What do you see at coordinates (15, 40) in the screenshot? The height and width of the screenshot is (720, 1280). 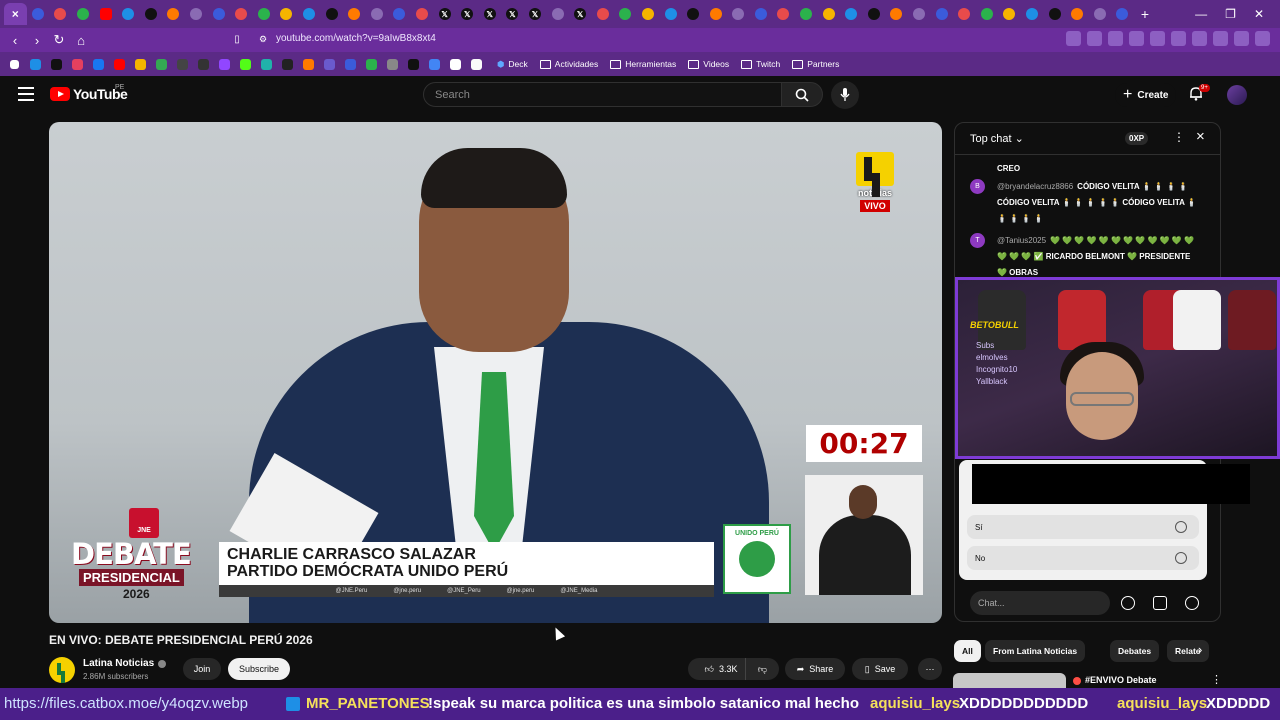 I see `back-icon: ‹` at bounding box center [15, 40].